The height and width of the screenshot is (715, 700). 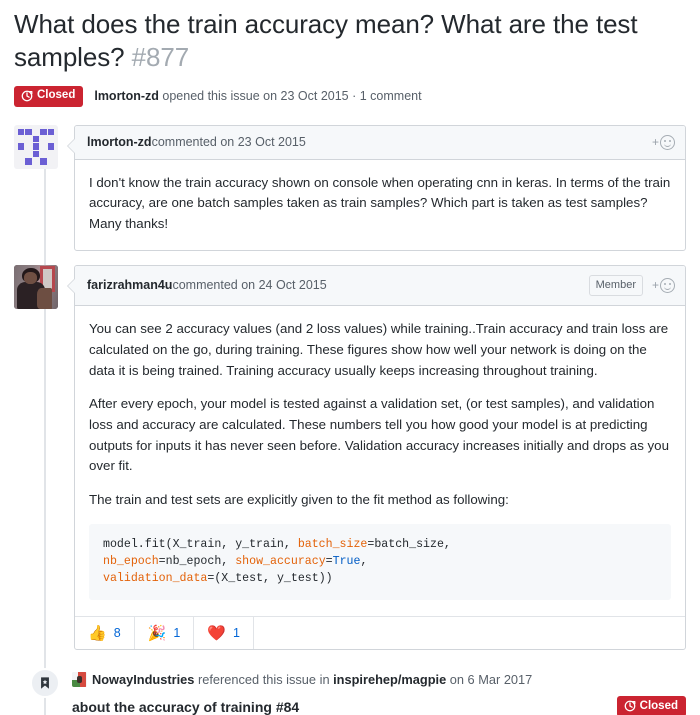 I want to click on code-text: =(X_test, y_test)), so click(x=270, y=579).